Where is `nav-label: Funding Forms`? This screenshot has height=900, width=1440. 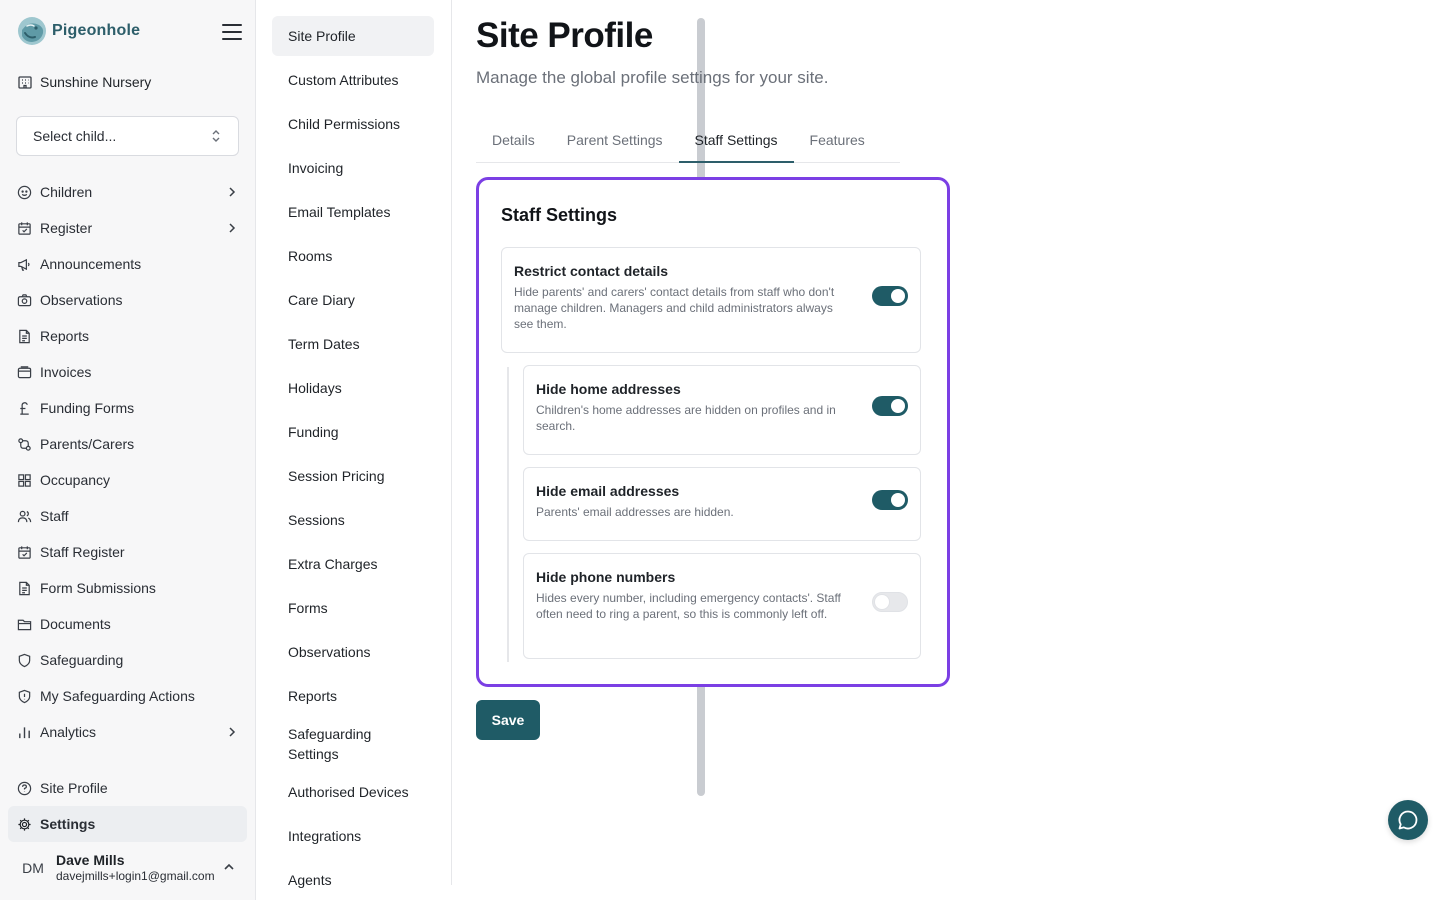 nav-label: Funding Forms is located at coordinates (87, 408).